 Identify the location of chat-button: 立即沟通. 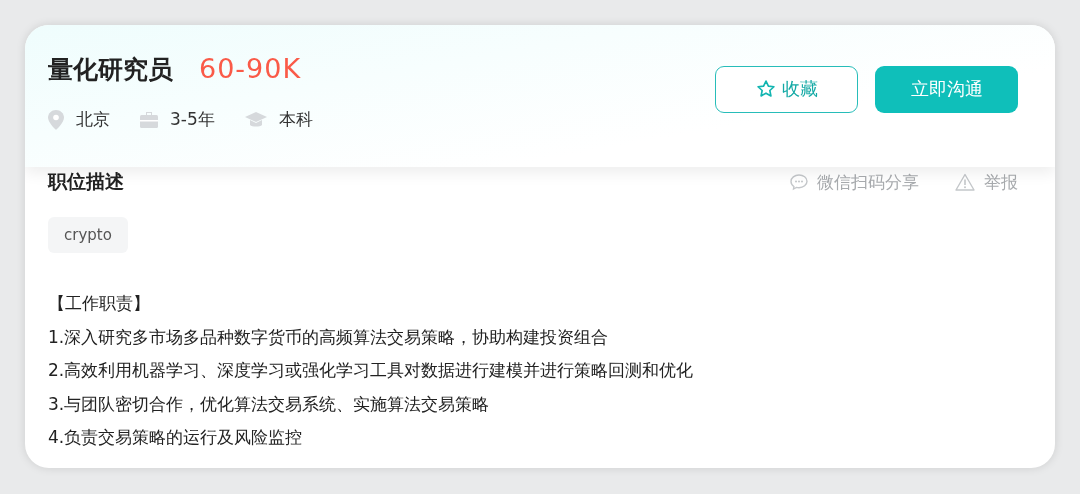
(946, 89).